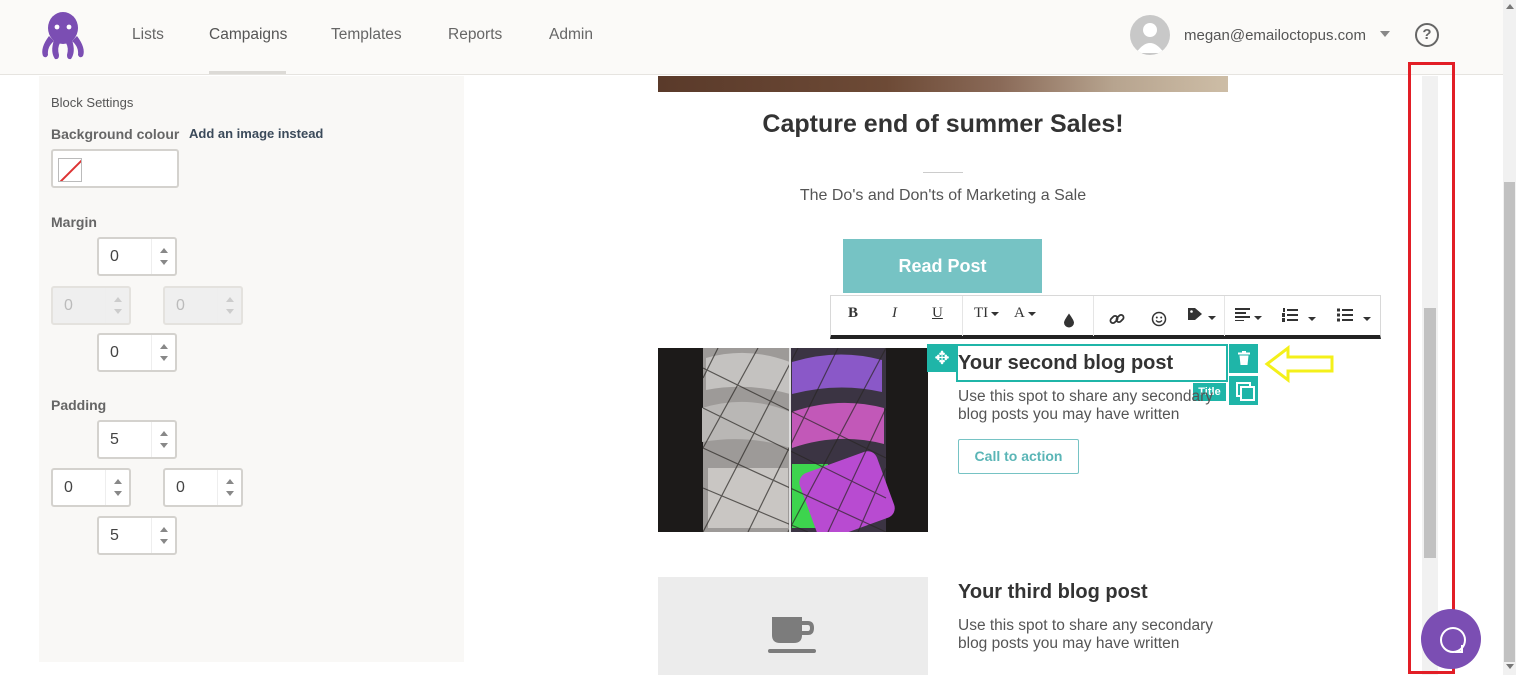 This screenshot has width=1516, height=675. I want to click on scroll-down-icon, so click(1510, 666).